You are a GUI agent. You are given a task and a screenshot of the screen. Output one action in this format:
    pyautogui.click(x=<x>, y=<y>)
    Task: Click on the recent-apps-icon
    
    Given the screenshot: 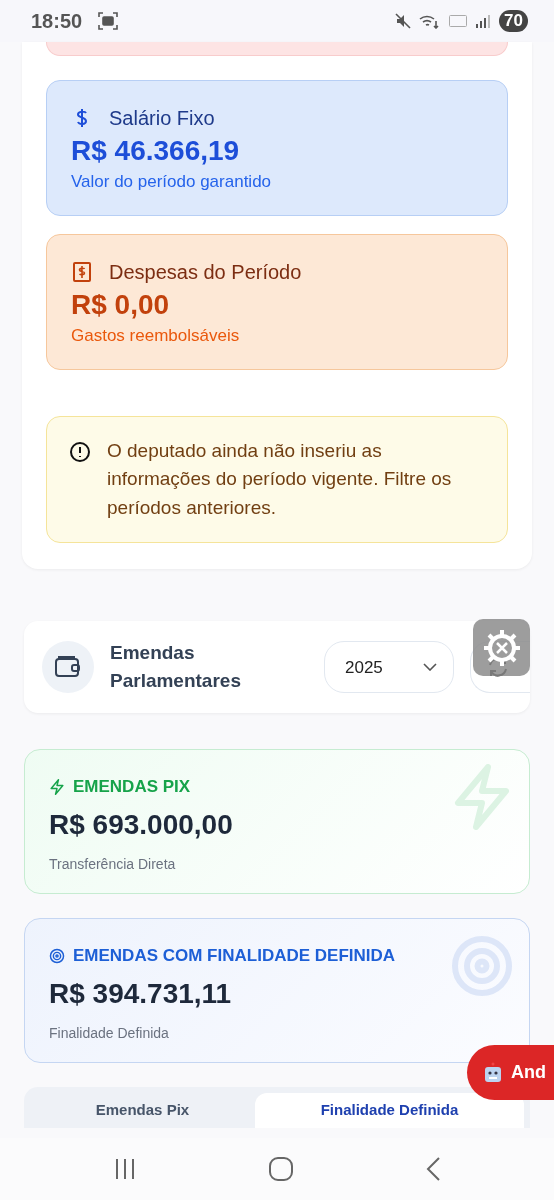 What is the action you would take?
    pyautogui.click(x=125, y=1169)
    